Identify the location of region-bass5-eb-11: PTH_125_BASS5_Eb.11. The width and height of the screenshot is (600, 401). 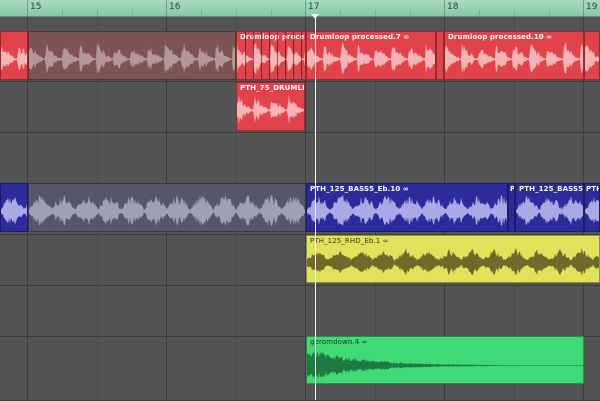
(549, 207).